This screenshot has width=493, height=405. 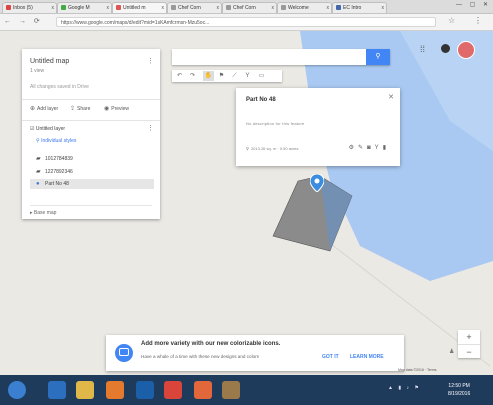 What do you see at coordinates (275, 123) in the screenshot?
I see `feature-description: No description for this feature` at bounding box center [275, 123].